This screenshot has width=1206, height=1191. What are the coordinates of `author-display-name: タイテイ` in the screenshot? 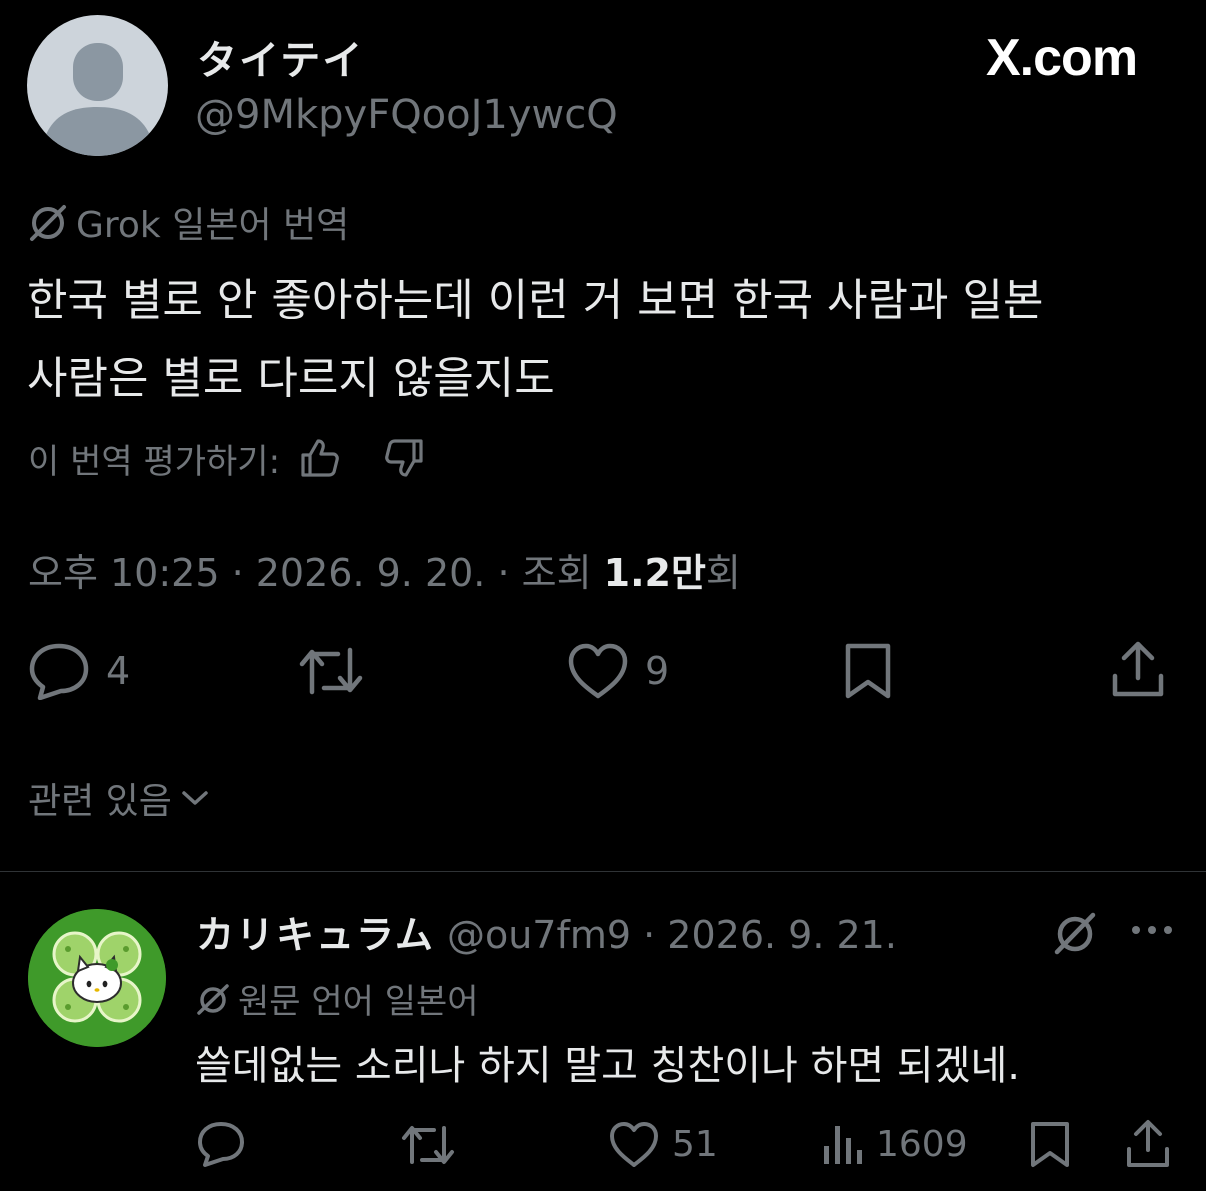 It's located at (280, 57).